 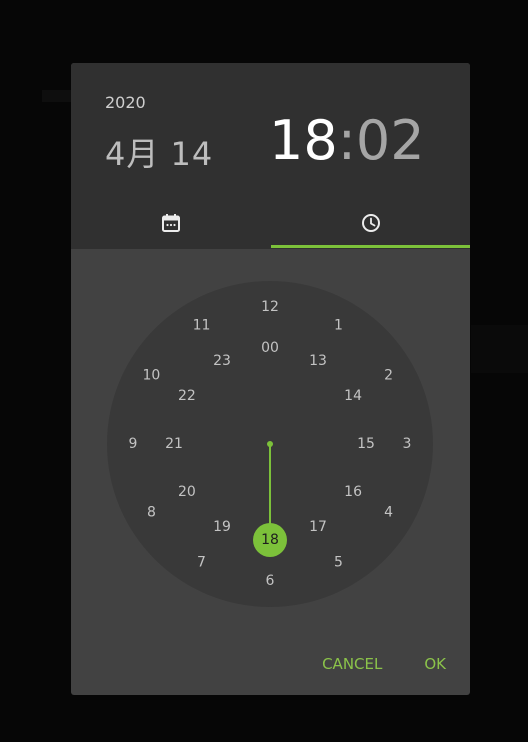 What do you see at coordinates (57, 96) in the screenshot?
I see `background-text-fragment` at bounding box center [57, 96].